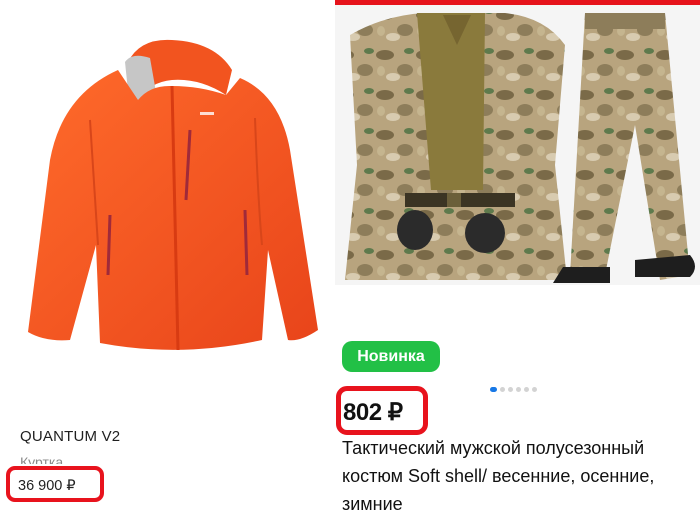  What do you see at coordinates (513, 389) in the screenshot?
I see `image-carousel-indicator` at bounding box center [513, 389].